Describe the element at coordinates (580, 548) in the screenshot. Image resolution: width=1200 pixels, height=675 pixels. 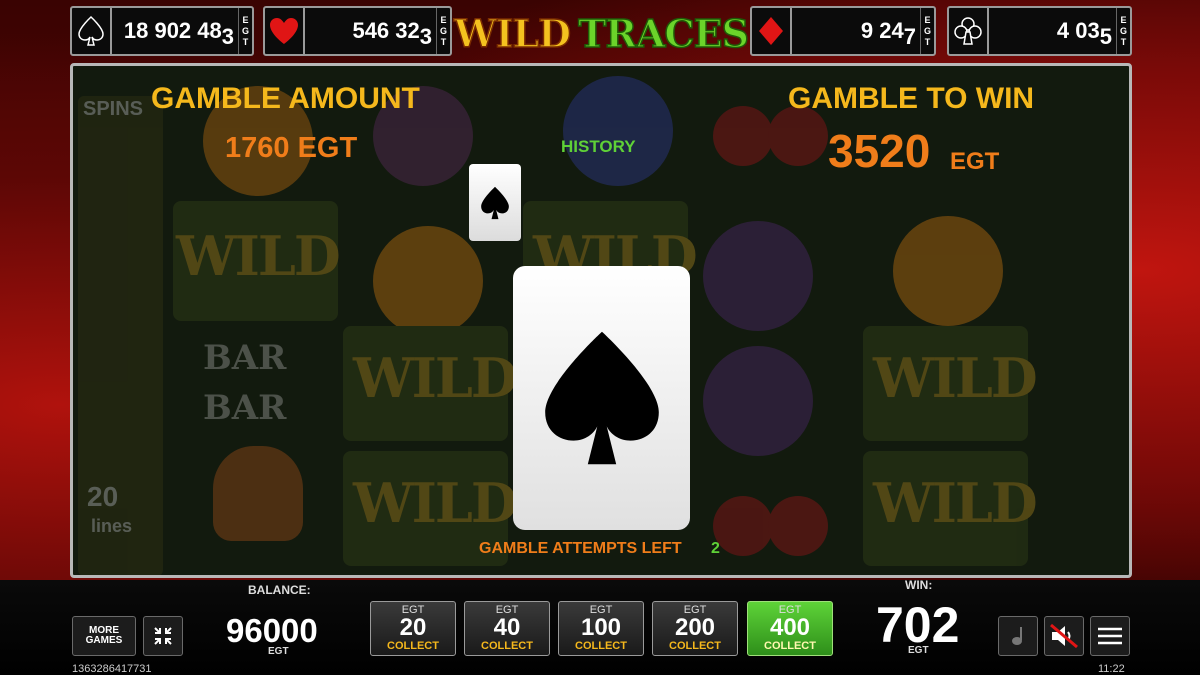
I see `gamble-attempts-label: GAMBLE ATTEMPTS LEFT` at that location.